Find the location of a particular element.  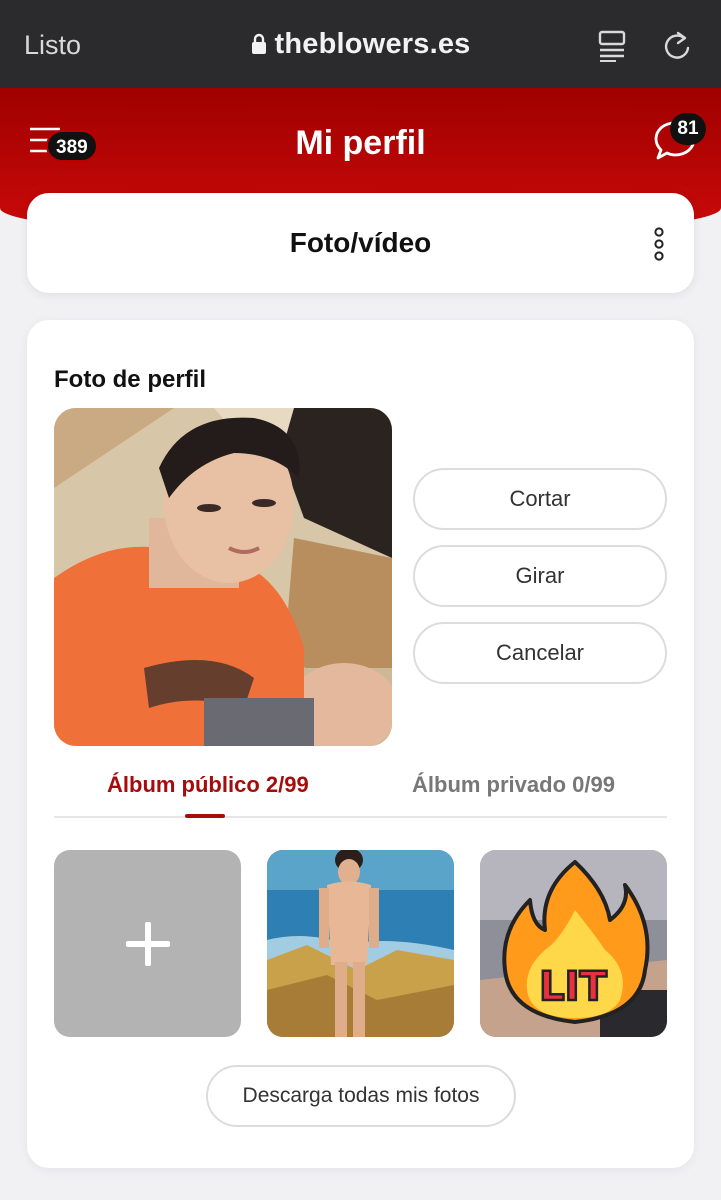

section-title: Foto/vídeo is located at coordinates (360, 242).